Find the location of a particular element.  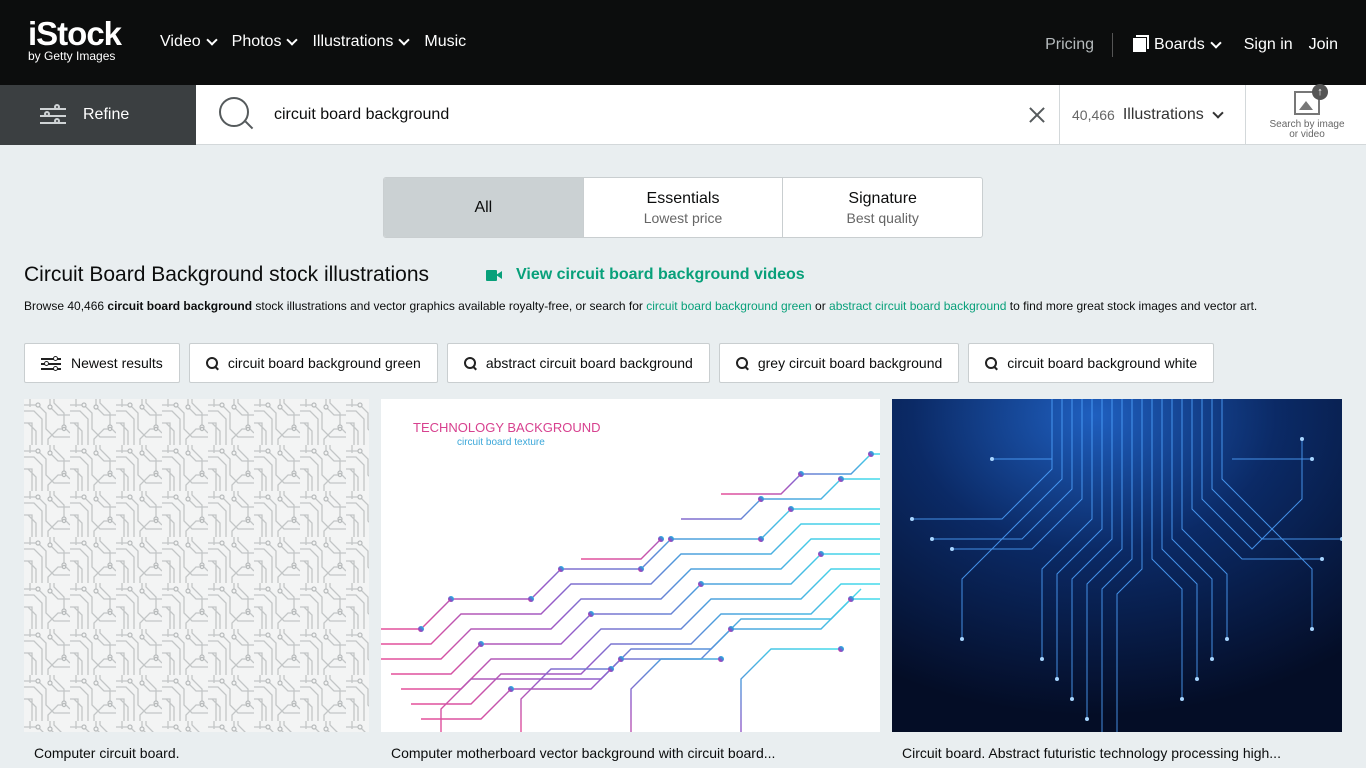

refine-button: Refine is located at coordinates (98, 115).